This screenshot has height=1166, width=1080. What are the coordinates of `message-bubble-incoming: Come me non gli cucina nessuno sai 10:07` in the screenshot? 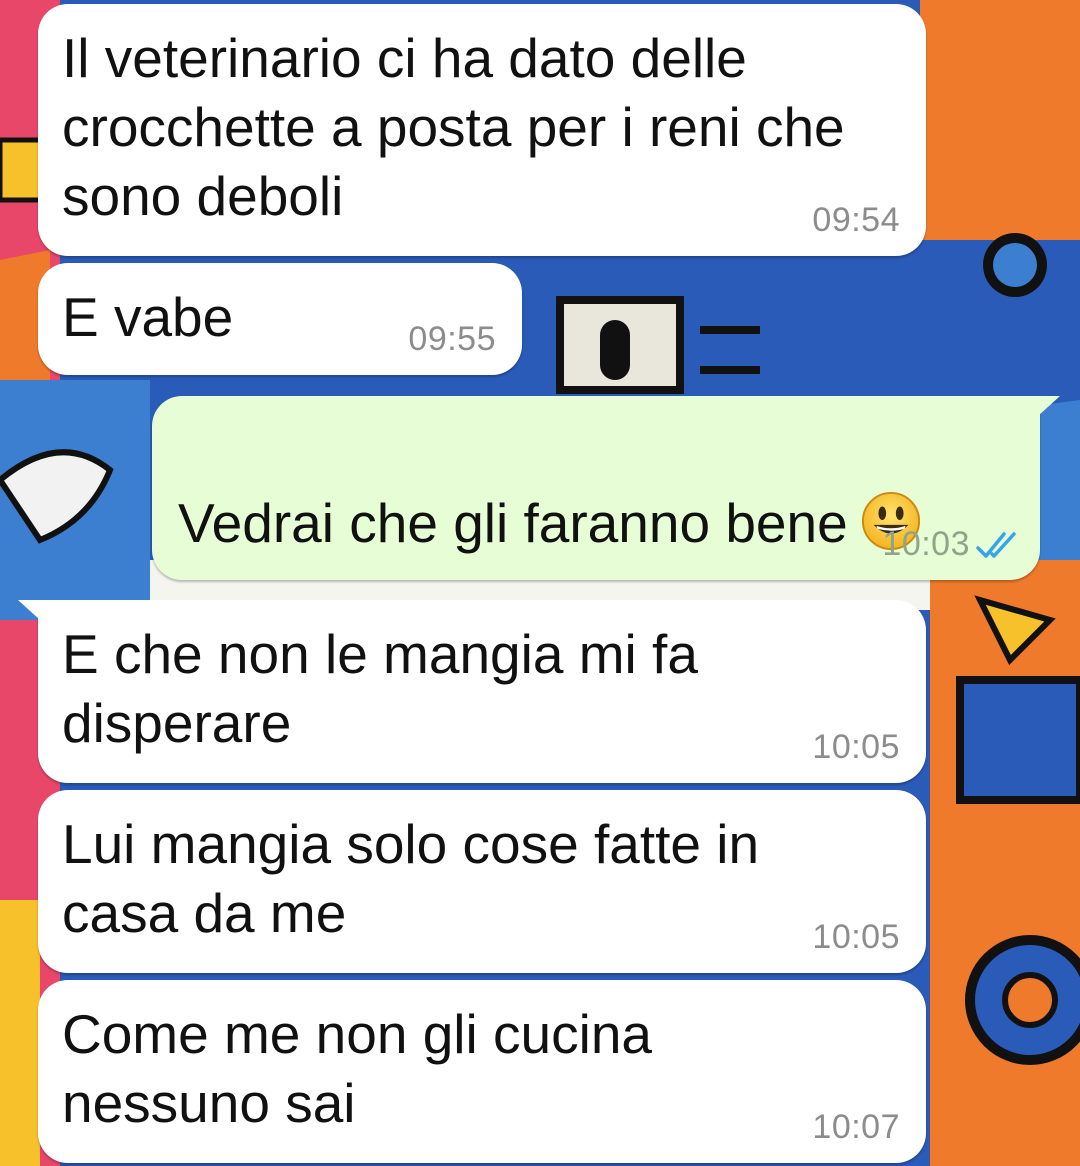 It's located at (482, 1071).